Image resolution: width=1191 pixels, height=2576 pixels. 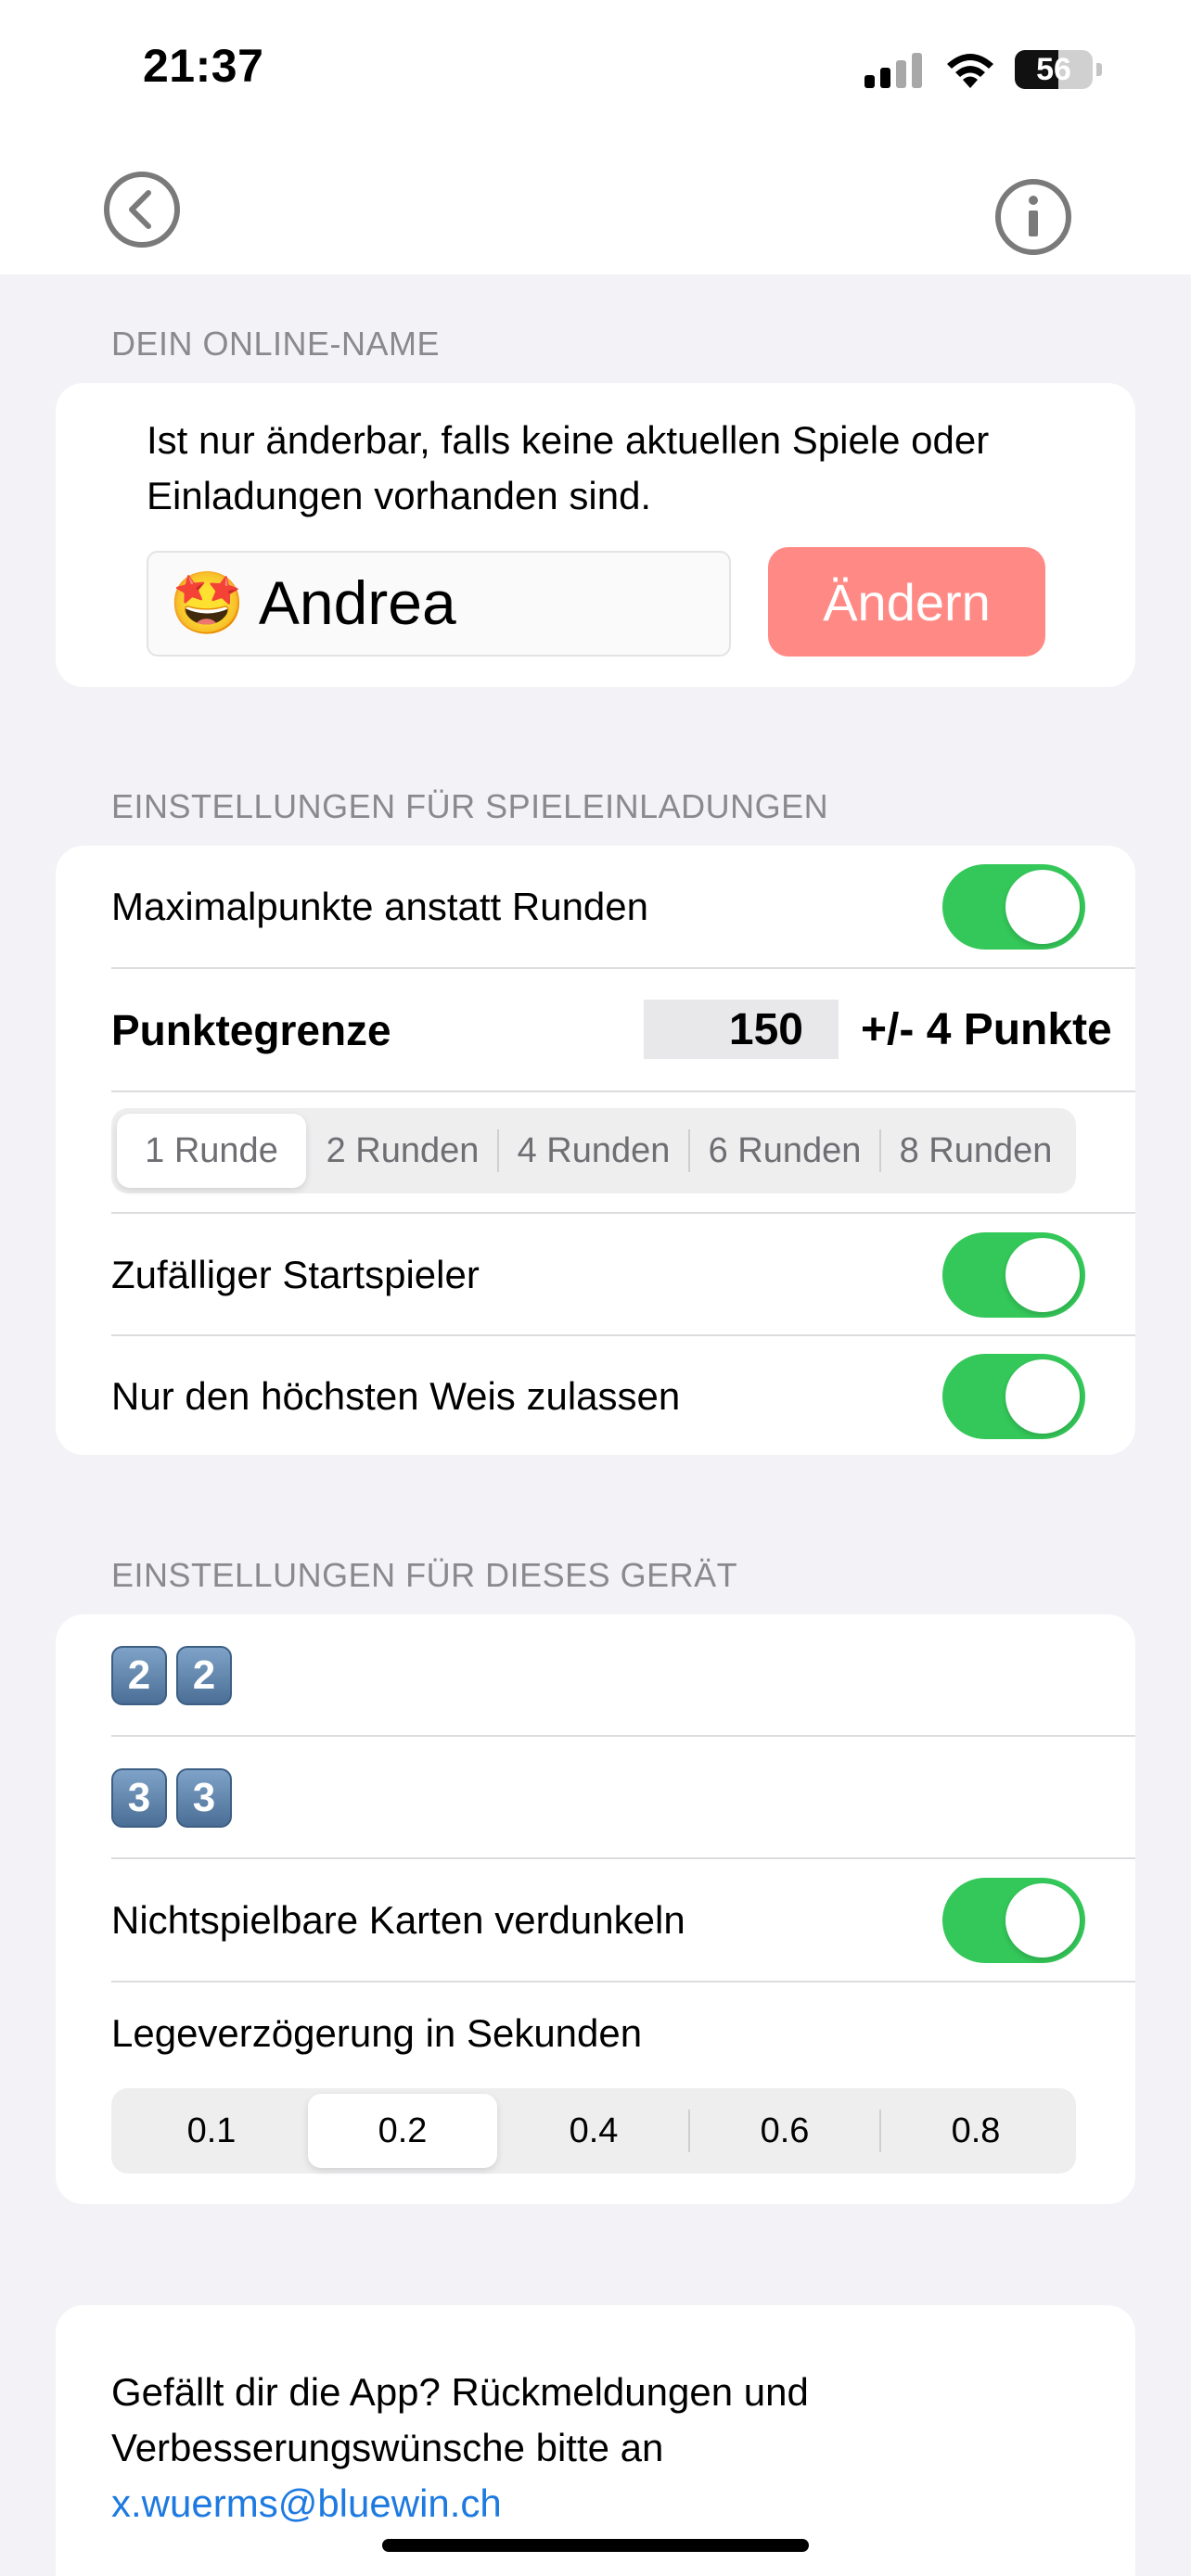 I want to click on chevron-left-circle-icon, so click(x=142, y=210).